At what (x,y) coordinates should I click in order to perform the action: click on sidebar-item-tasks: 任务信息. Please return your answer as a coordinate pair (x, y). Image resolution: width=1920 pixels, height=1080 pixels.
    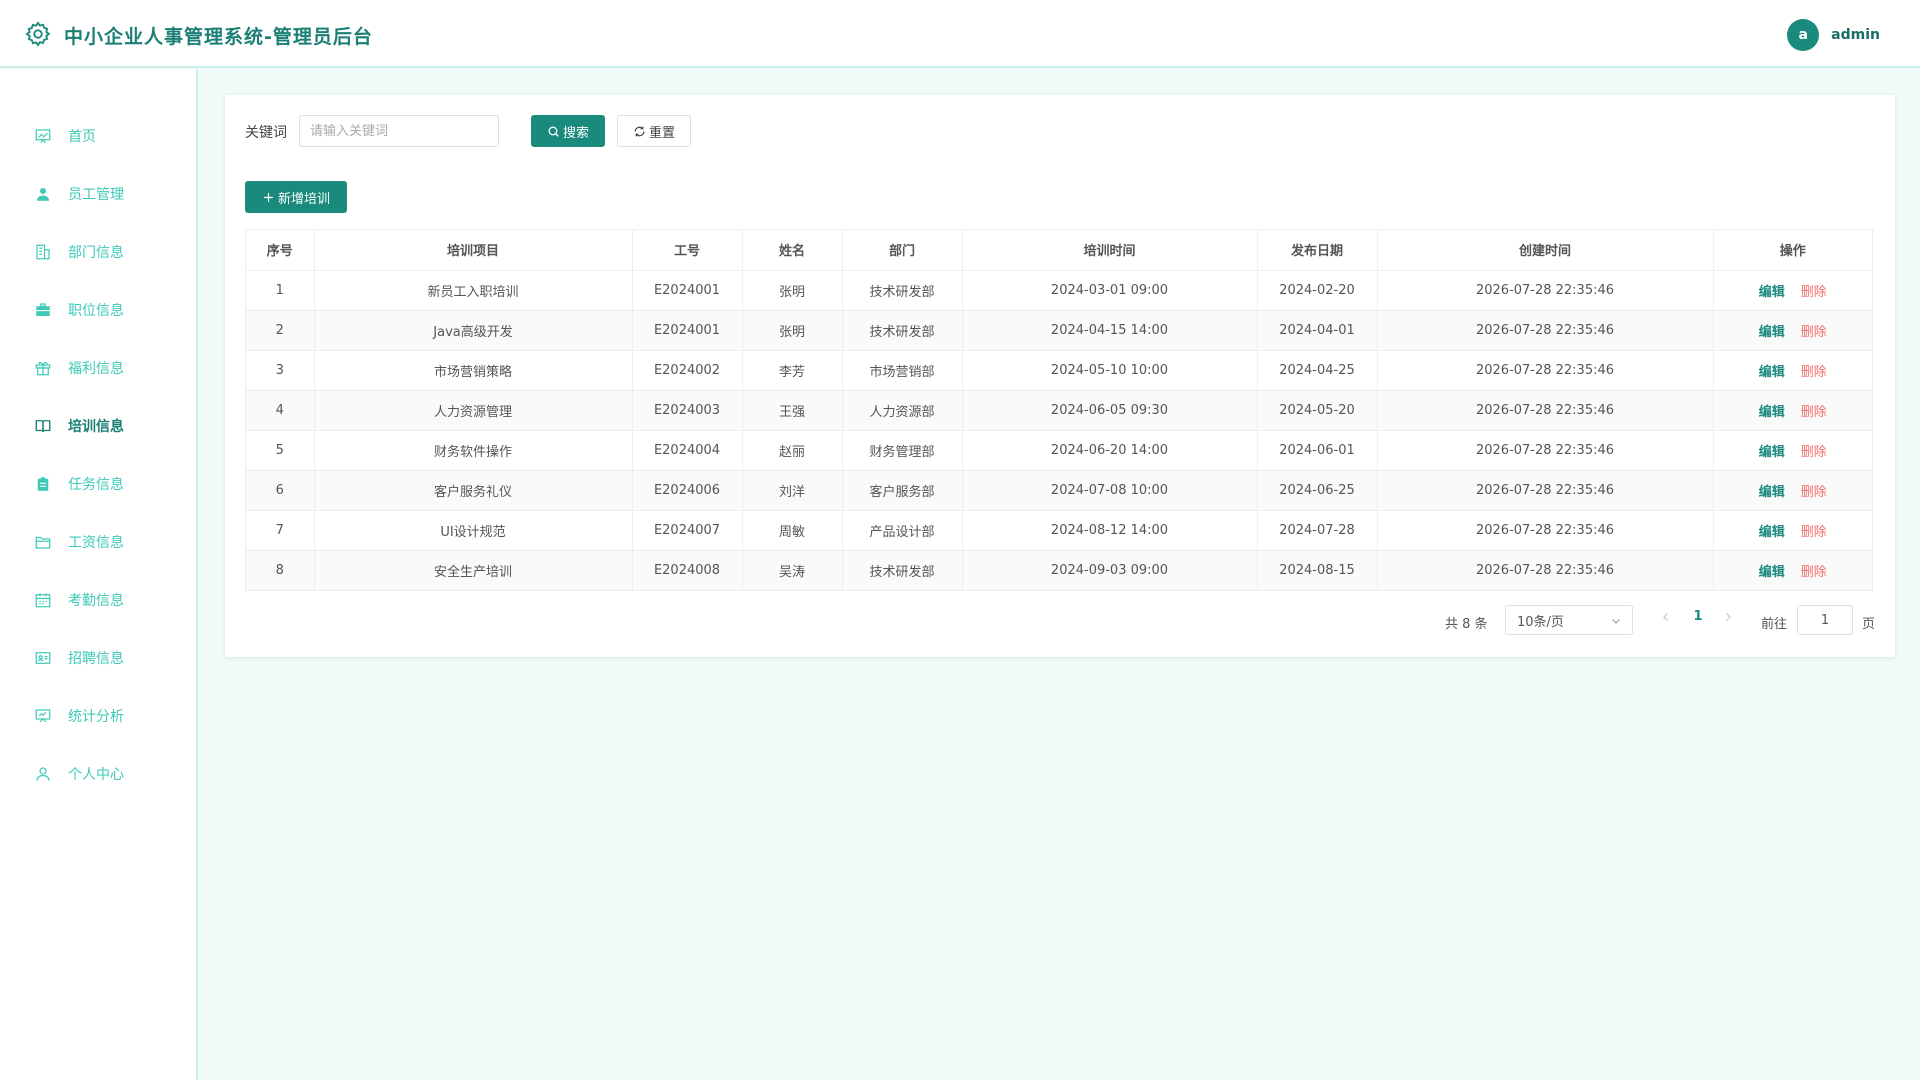
    Looking at the image, I should click on (98, 484).